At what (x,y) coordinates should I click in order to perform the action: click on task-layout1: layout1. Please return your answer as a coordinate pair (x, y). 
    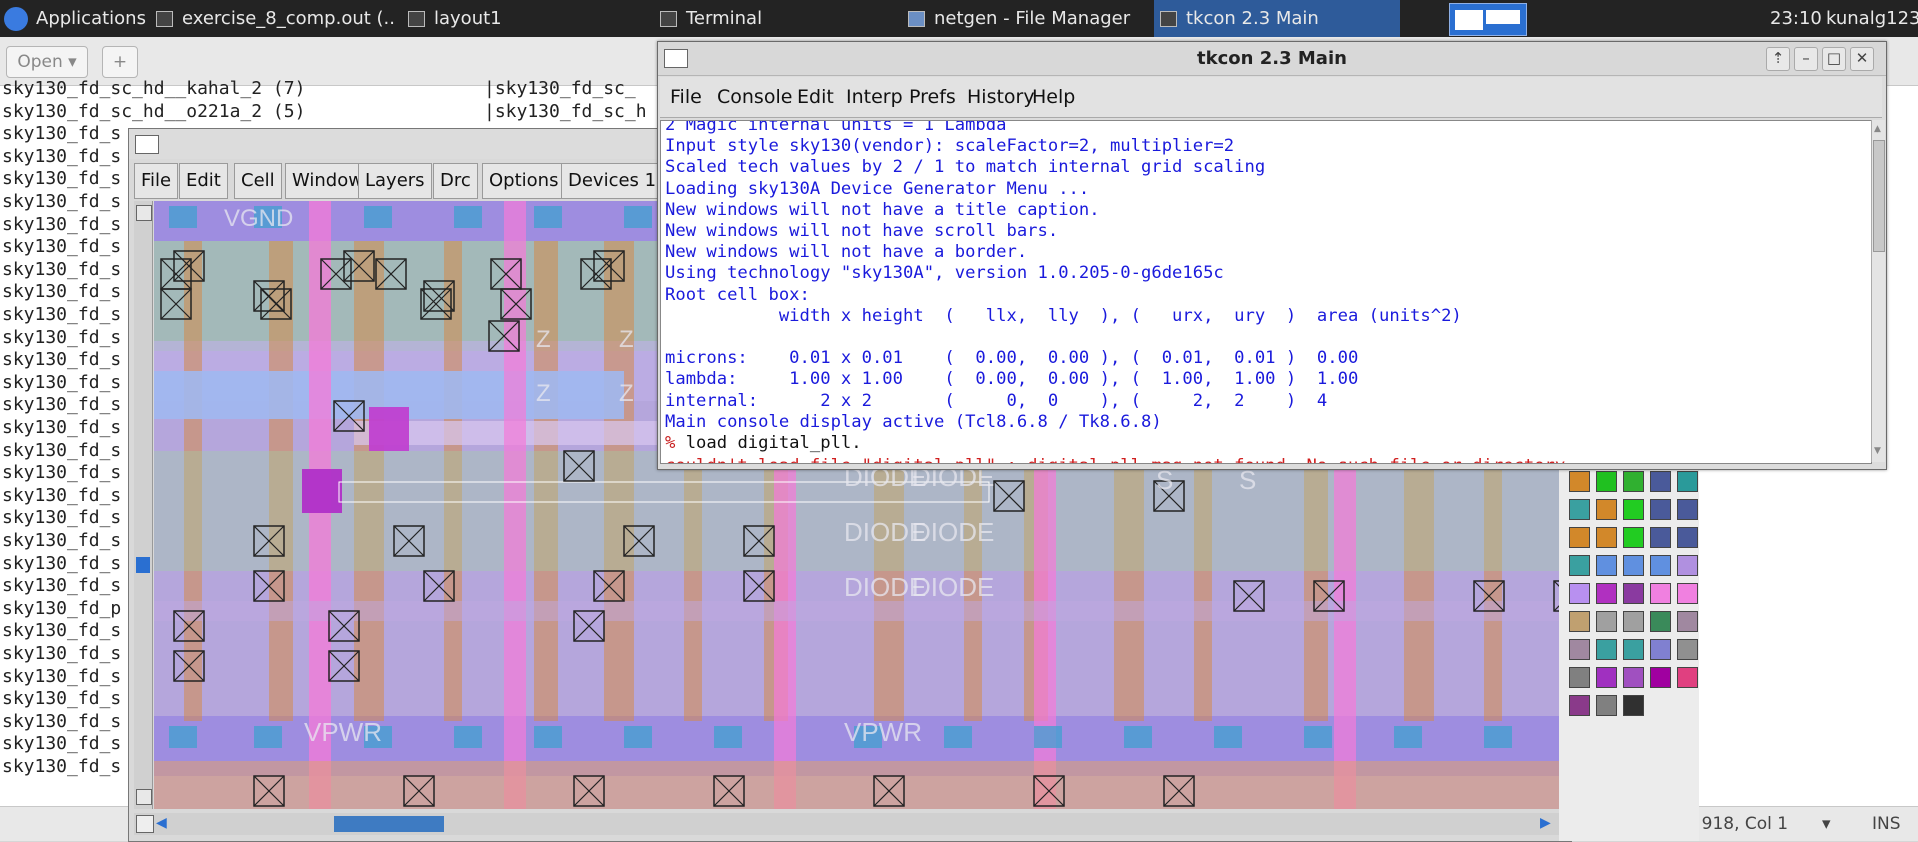
    Looking at the image, I should click on (528, 18).